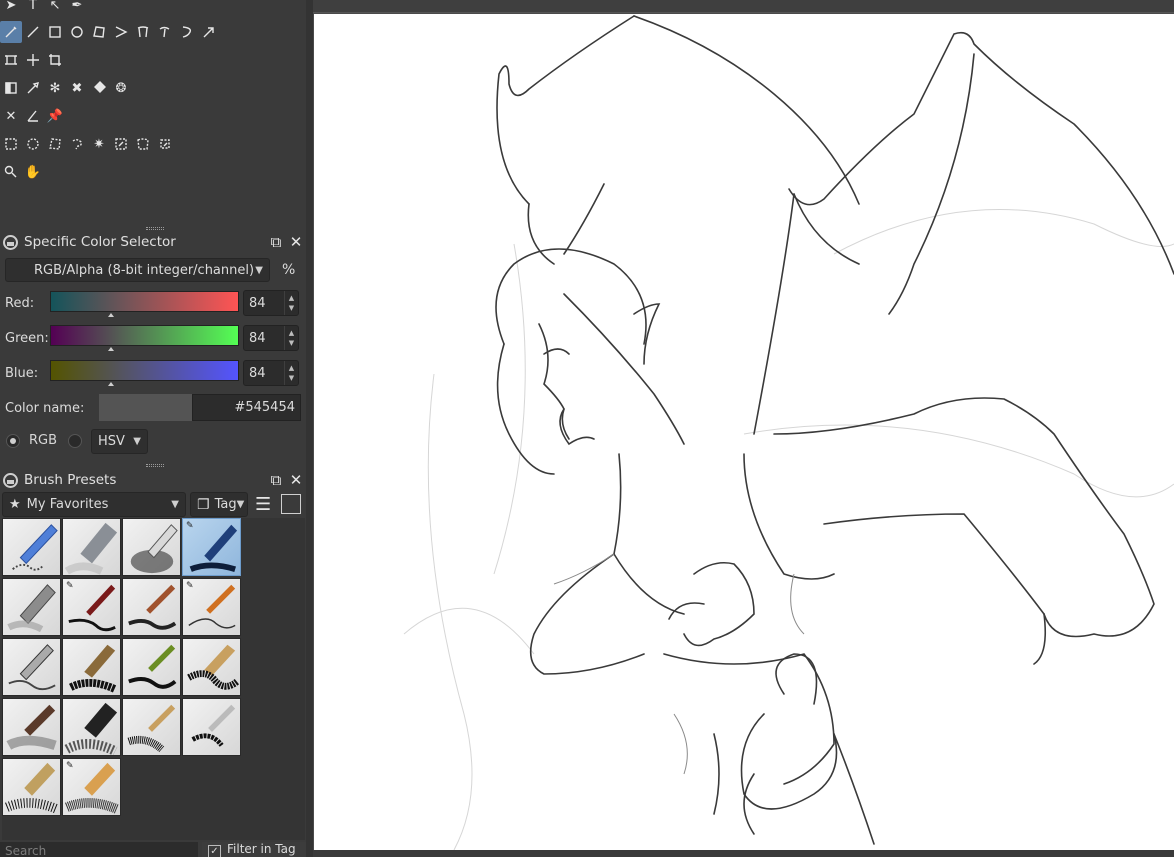 The image size is (1174, 857). Describe the element at coordinates (55, 88) in the screenshot. I see `colorize-mask-icon: ✻` at that location.